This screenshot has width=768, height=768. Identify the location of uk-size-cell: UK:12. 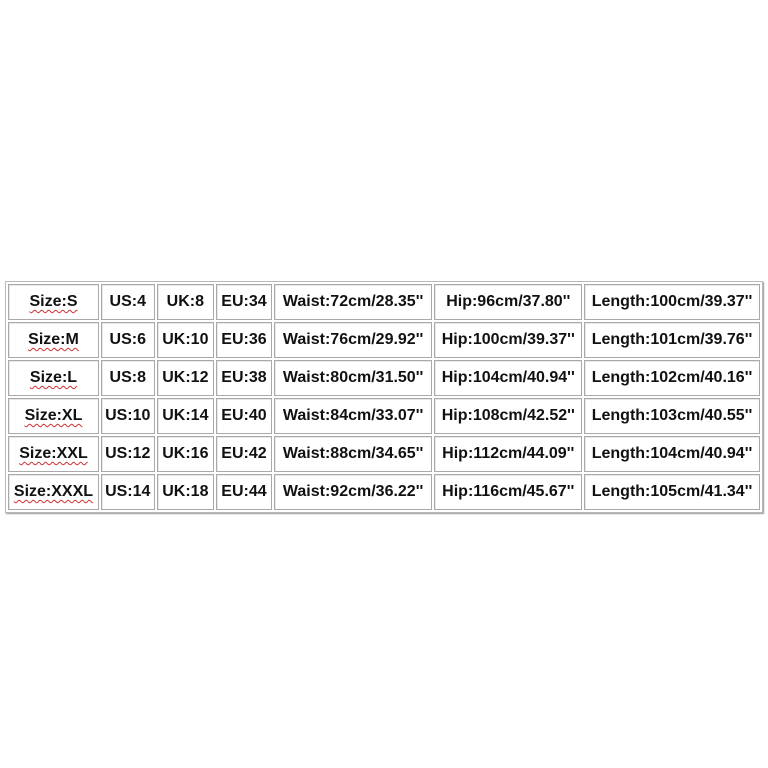
(185, 378).